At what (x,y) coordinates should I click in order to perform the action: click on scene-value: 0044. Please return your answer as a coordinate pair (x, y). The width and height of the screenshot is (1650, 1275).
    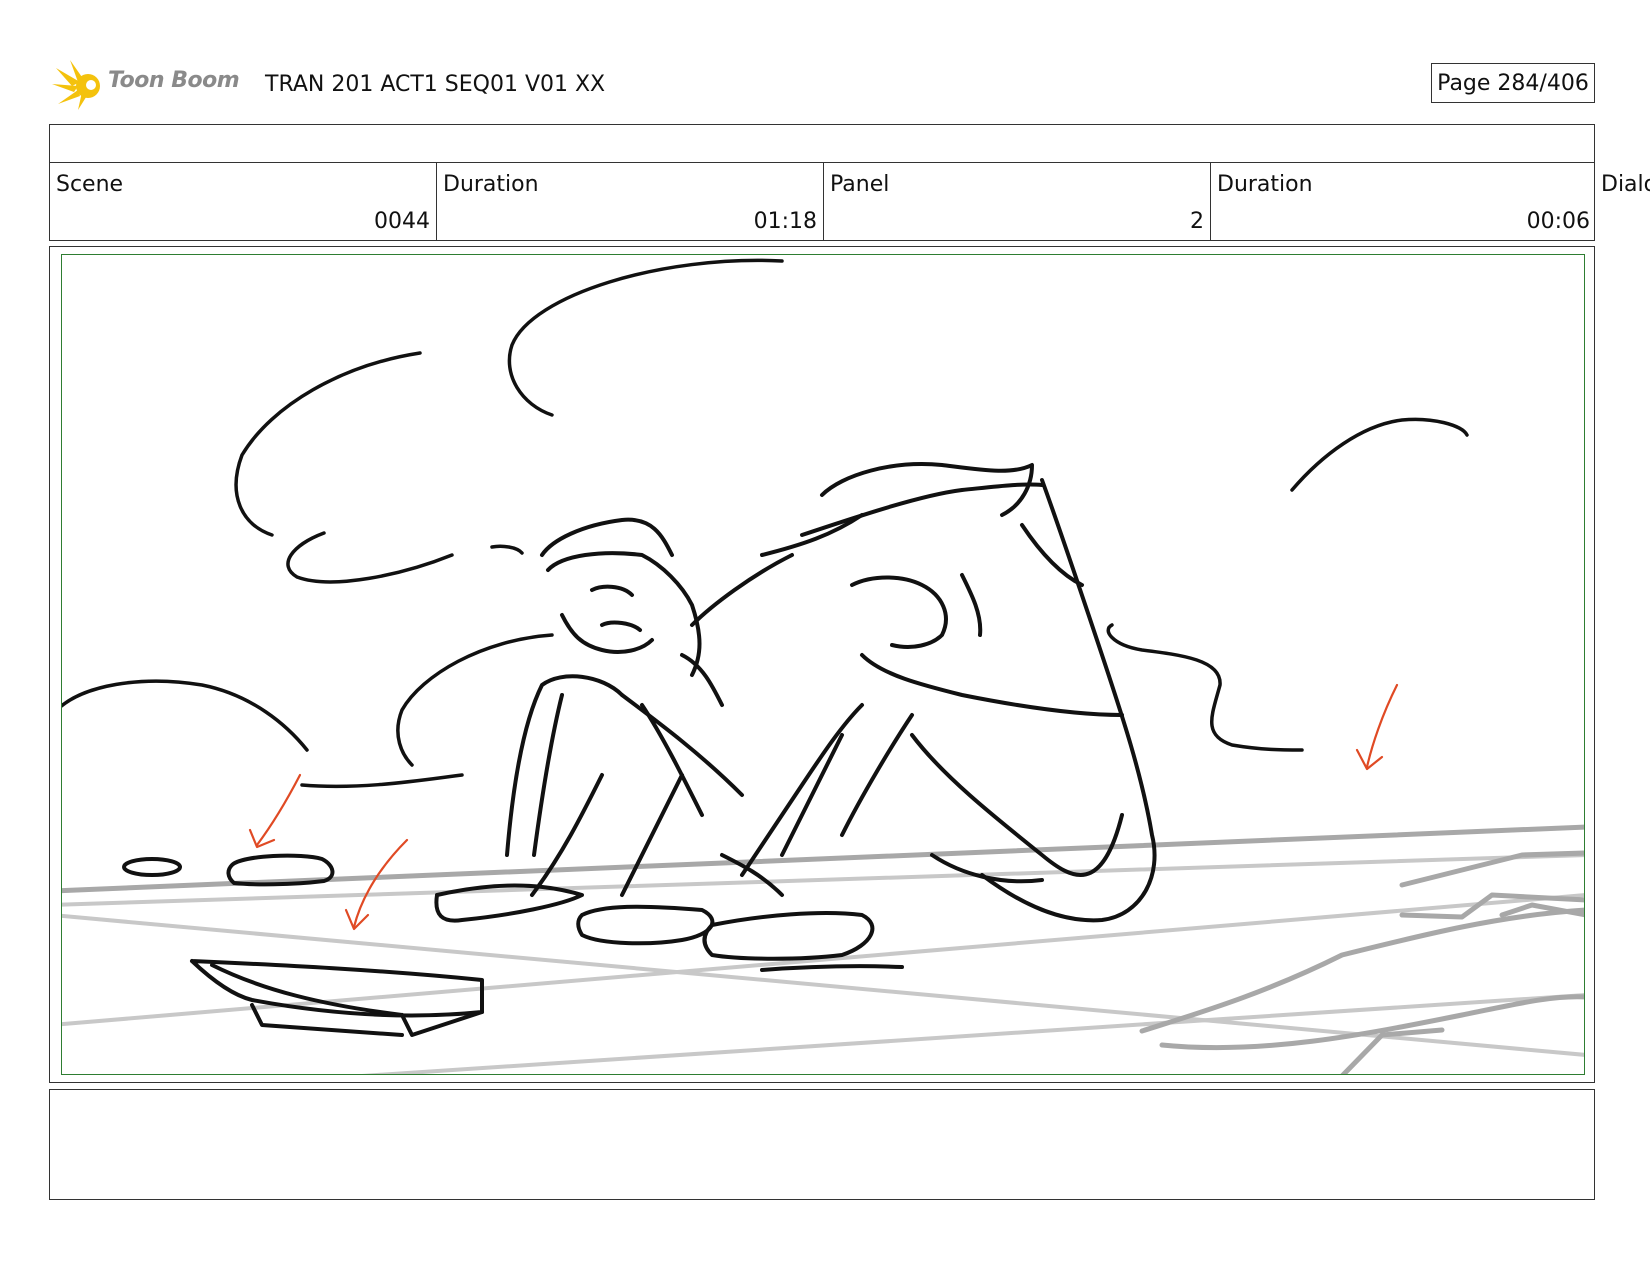
    Looking at the image, I should click on (402, 221).